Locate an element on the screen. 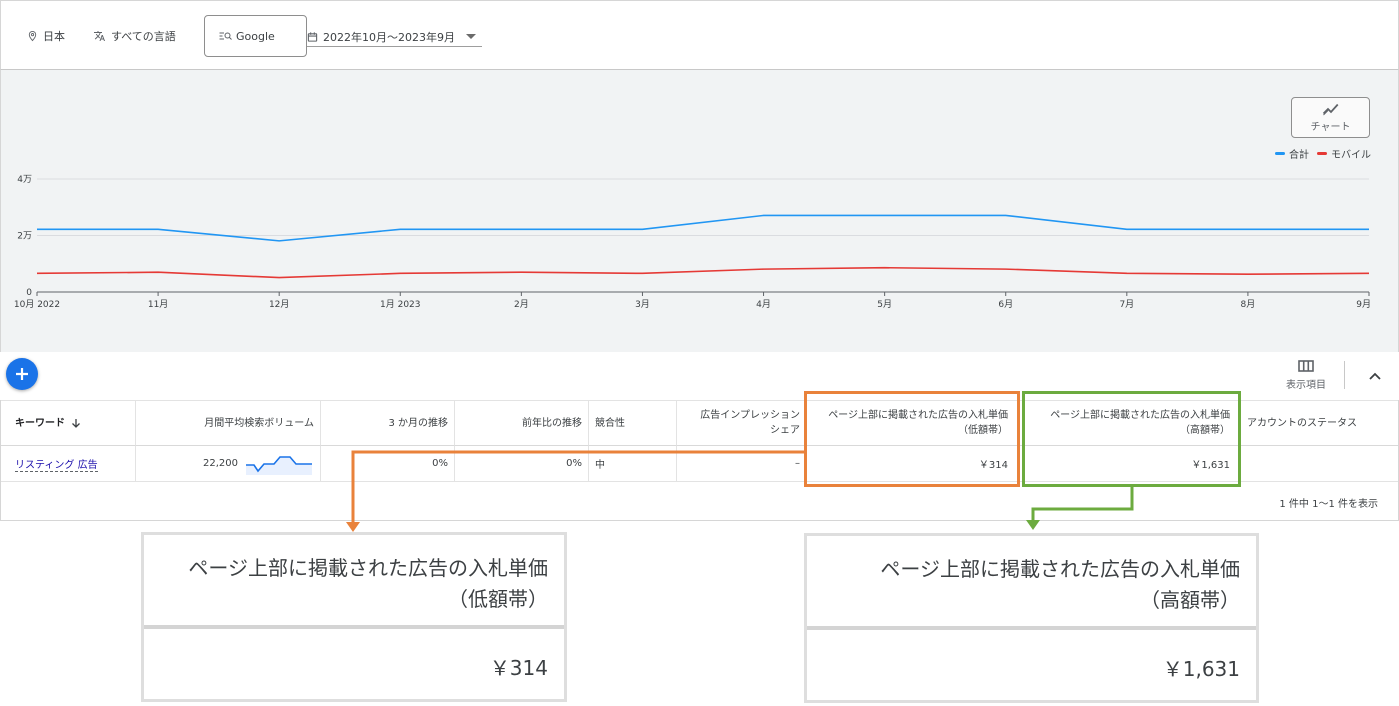 The width and height of the screenshot is (1399, 706). x-tick-label: 11月 is located at coordinates (158, 304).